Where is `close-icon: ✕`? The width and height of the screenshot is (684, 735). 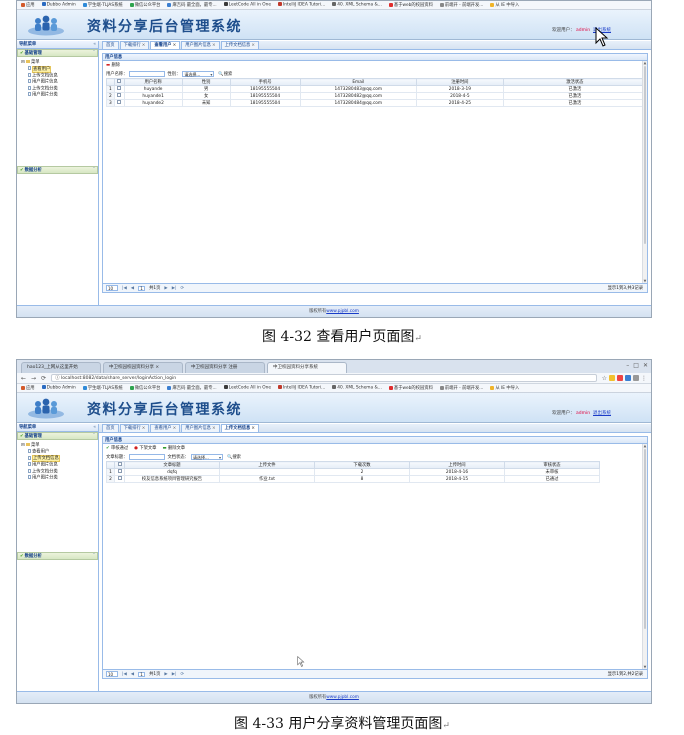
close-icon: ✕ is located at coordinates (645, 365).